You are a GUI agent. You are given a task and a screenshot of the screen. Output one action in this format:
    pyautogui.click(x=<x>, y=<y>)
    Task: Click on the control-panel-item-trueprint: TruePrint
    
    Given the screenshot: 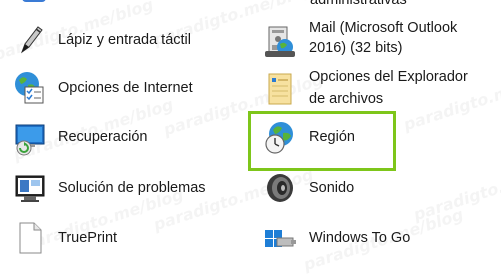 What is the action you would take?
    pyautogui.click(x=120, y=238)
    